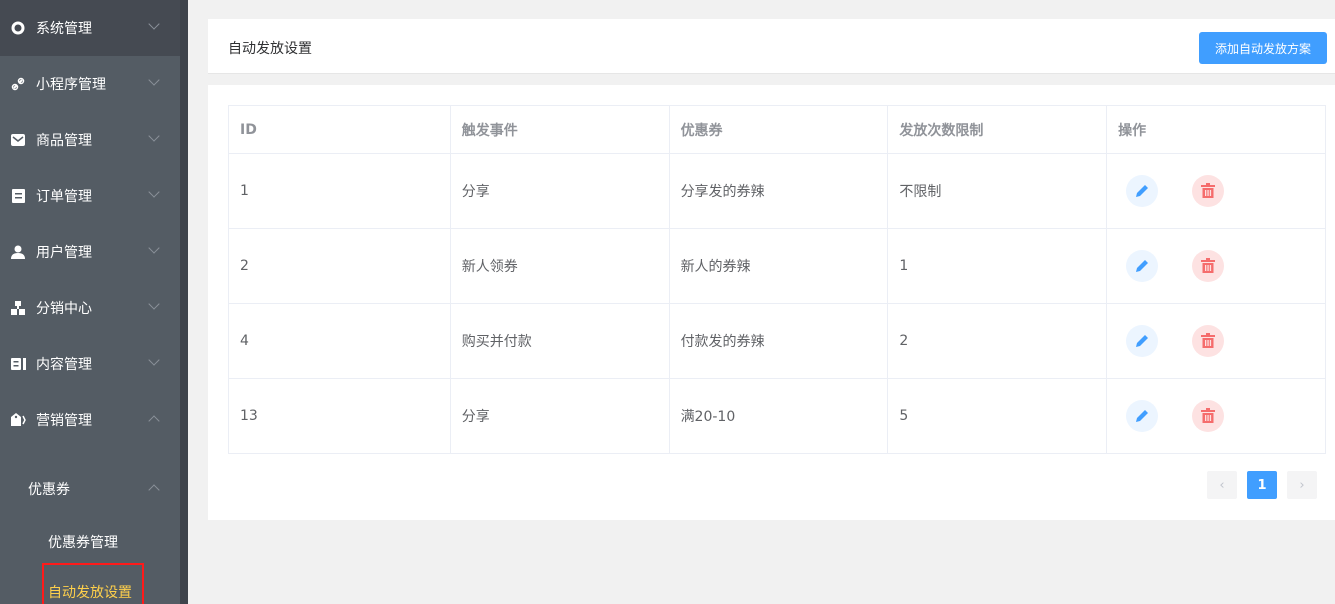  Describe the element at coordinates (18, 308) in the screenshot. I see `org-chart-icon` at that location.